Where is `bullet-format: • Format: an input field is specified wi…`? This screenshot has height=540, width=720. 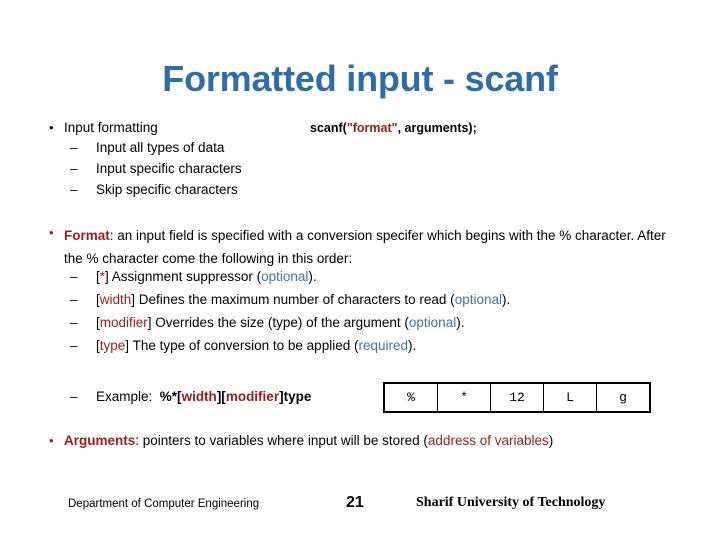 bullet-format: • Format: an input field is specified wi… is located at coordinates (356, 247).